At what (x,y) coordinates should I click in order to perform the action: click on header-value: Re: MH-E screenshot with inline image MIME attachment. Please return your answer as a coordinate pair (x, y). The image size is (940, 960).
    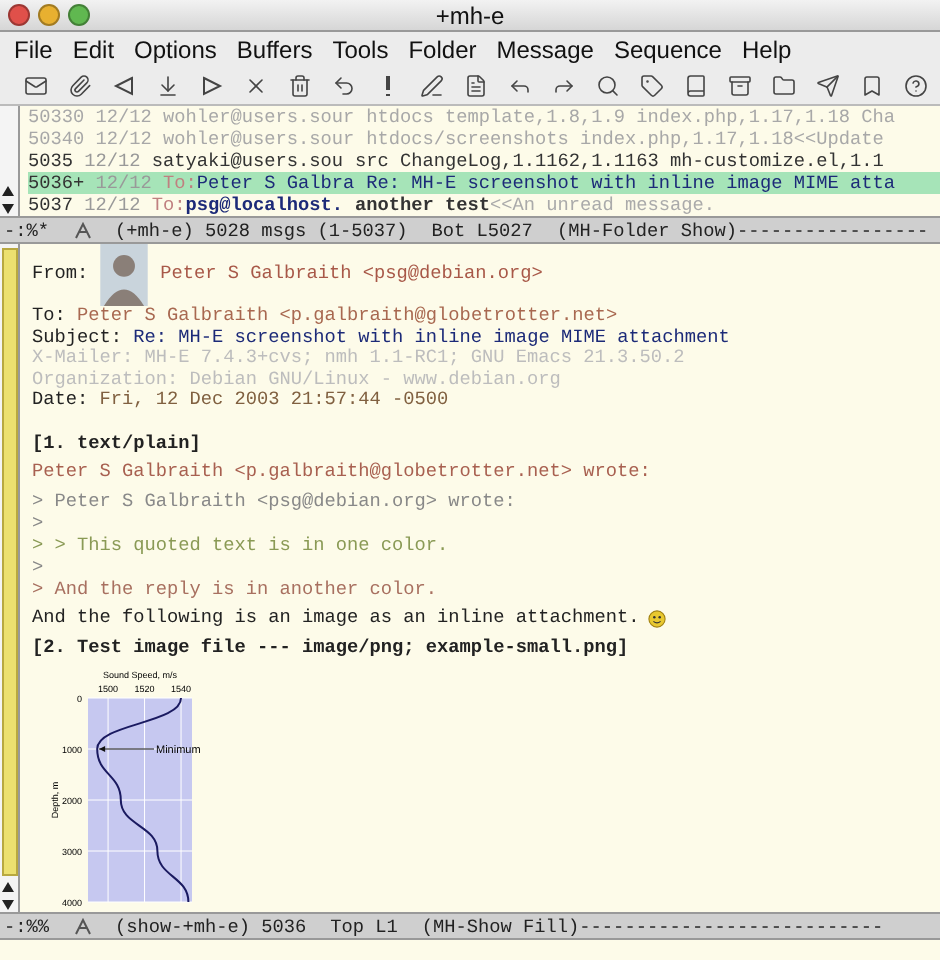
    Looking at the image, I should click on (431, 336).